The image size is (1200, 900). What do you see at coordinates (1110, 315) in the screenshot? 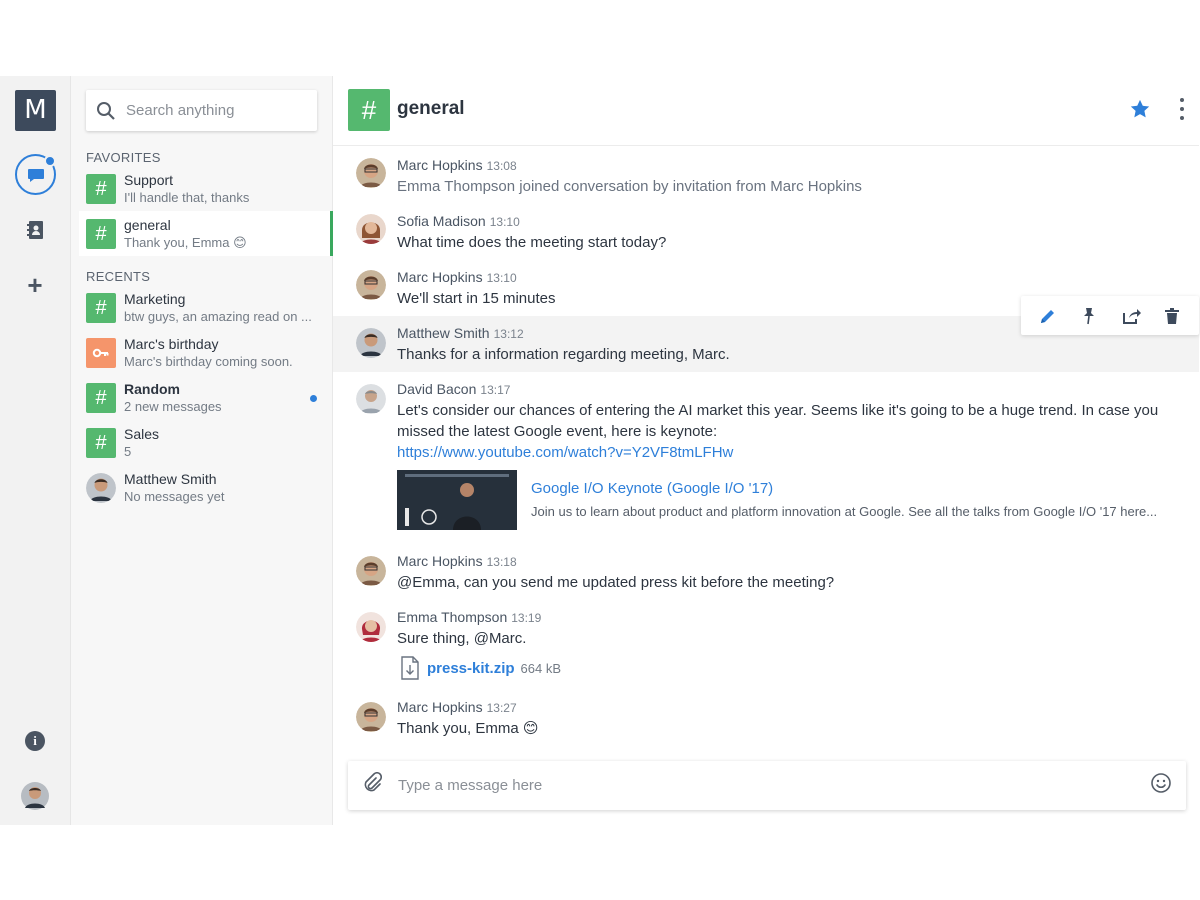
I see `message-actions-toolbar` at bounding box center [1110, 315].